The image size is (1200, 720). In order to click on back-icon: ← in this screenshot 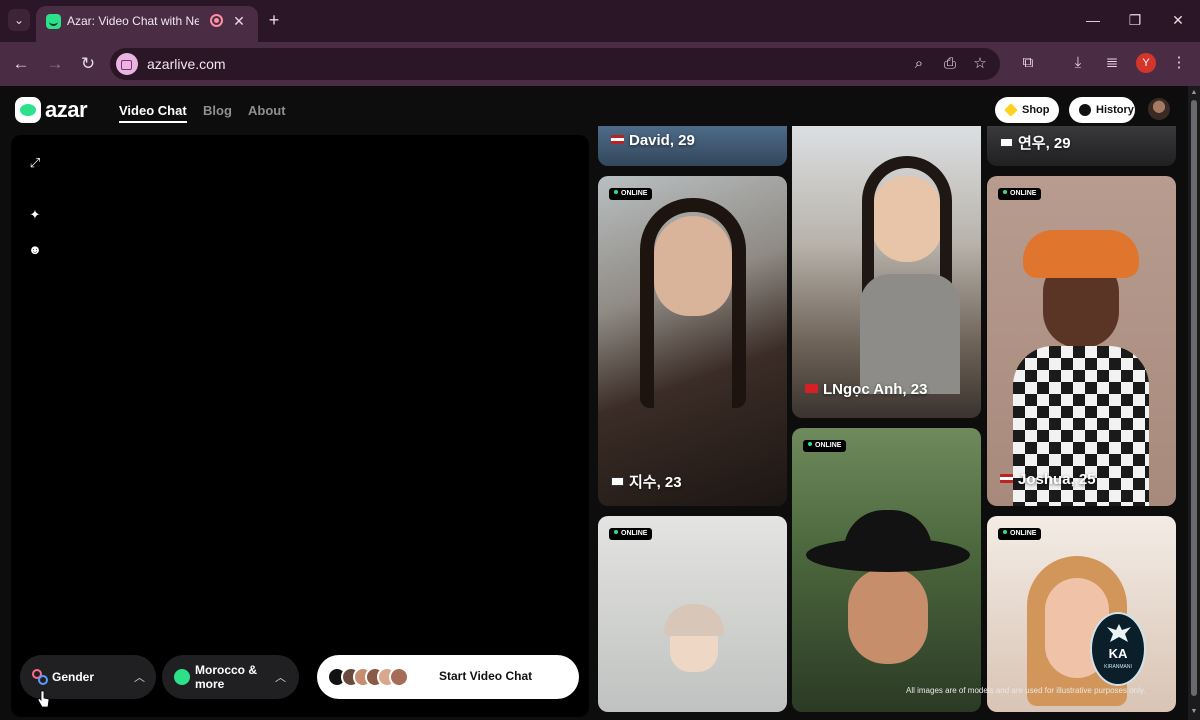, I will do `click(21, 64)`.